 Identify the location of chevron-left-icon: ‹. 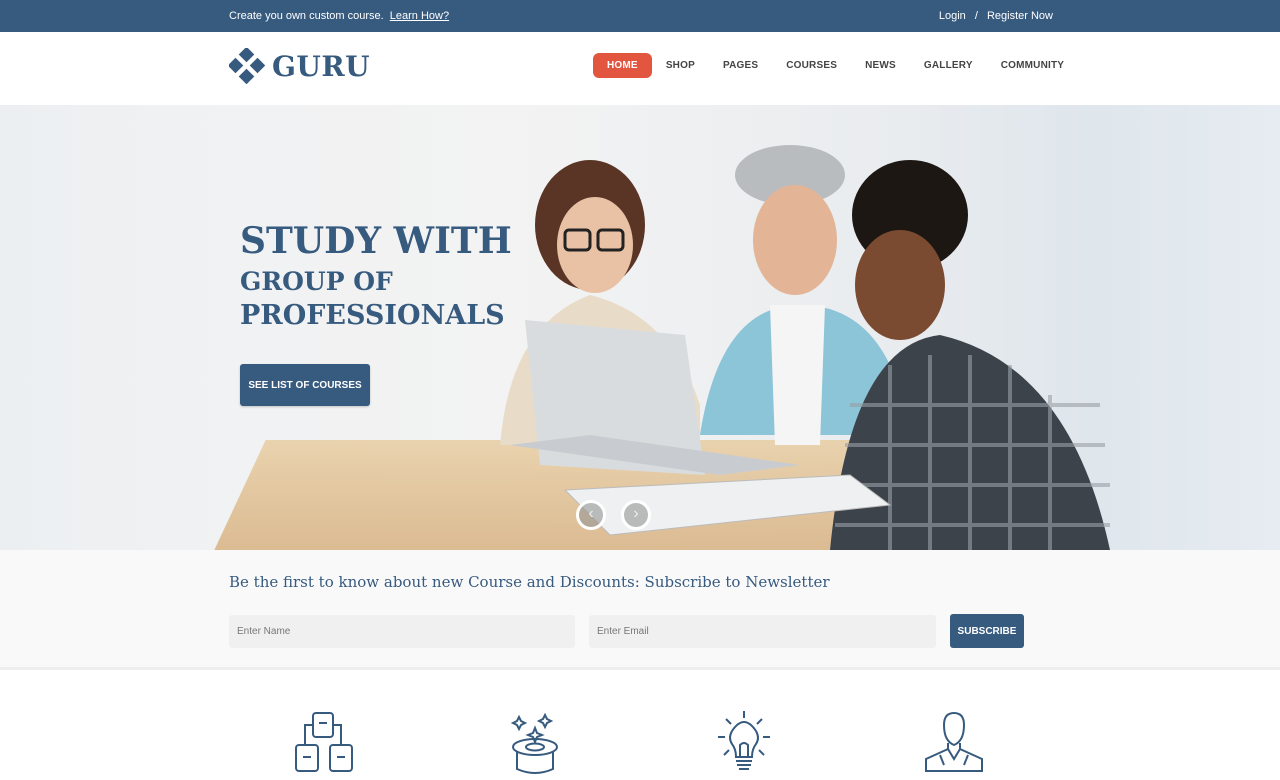
(591, 513).